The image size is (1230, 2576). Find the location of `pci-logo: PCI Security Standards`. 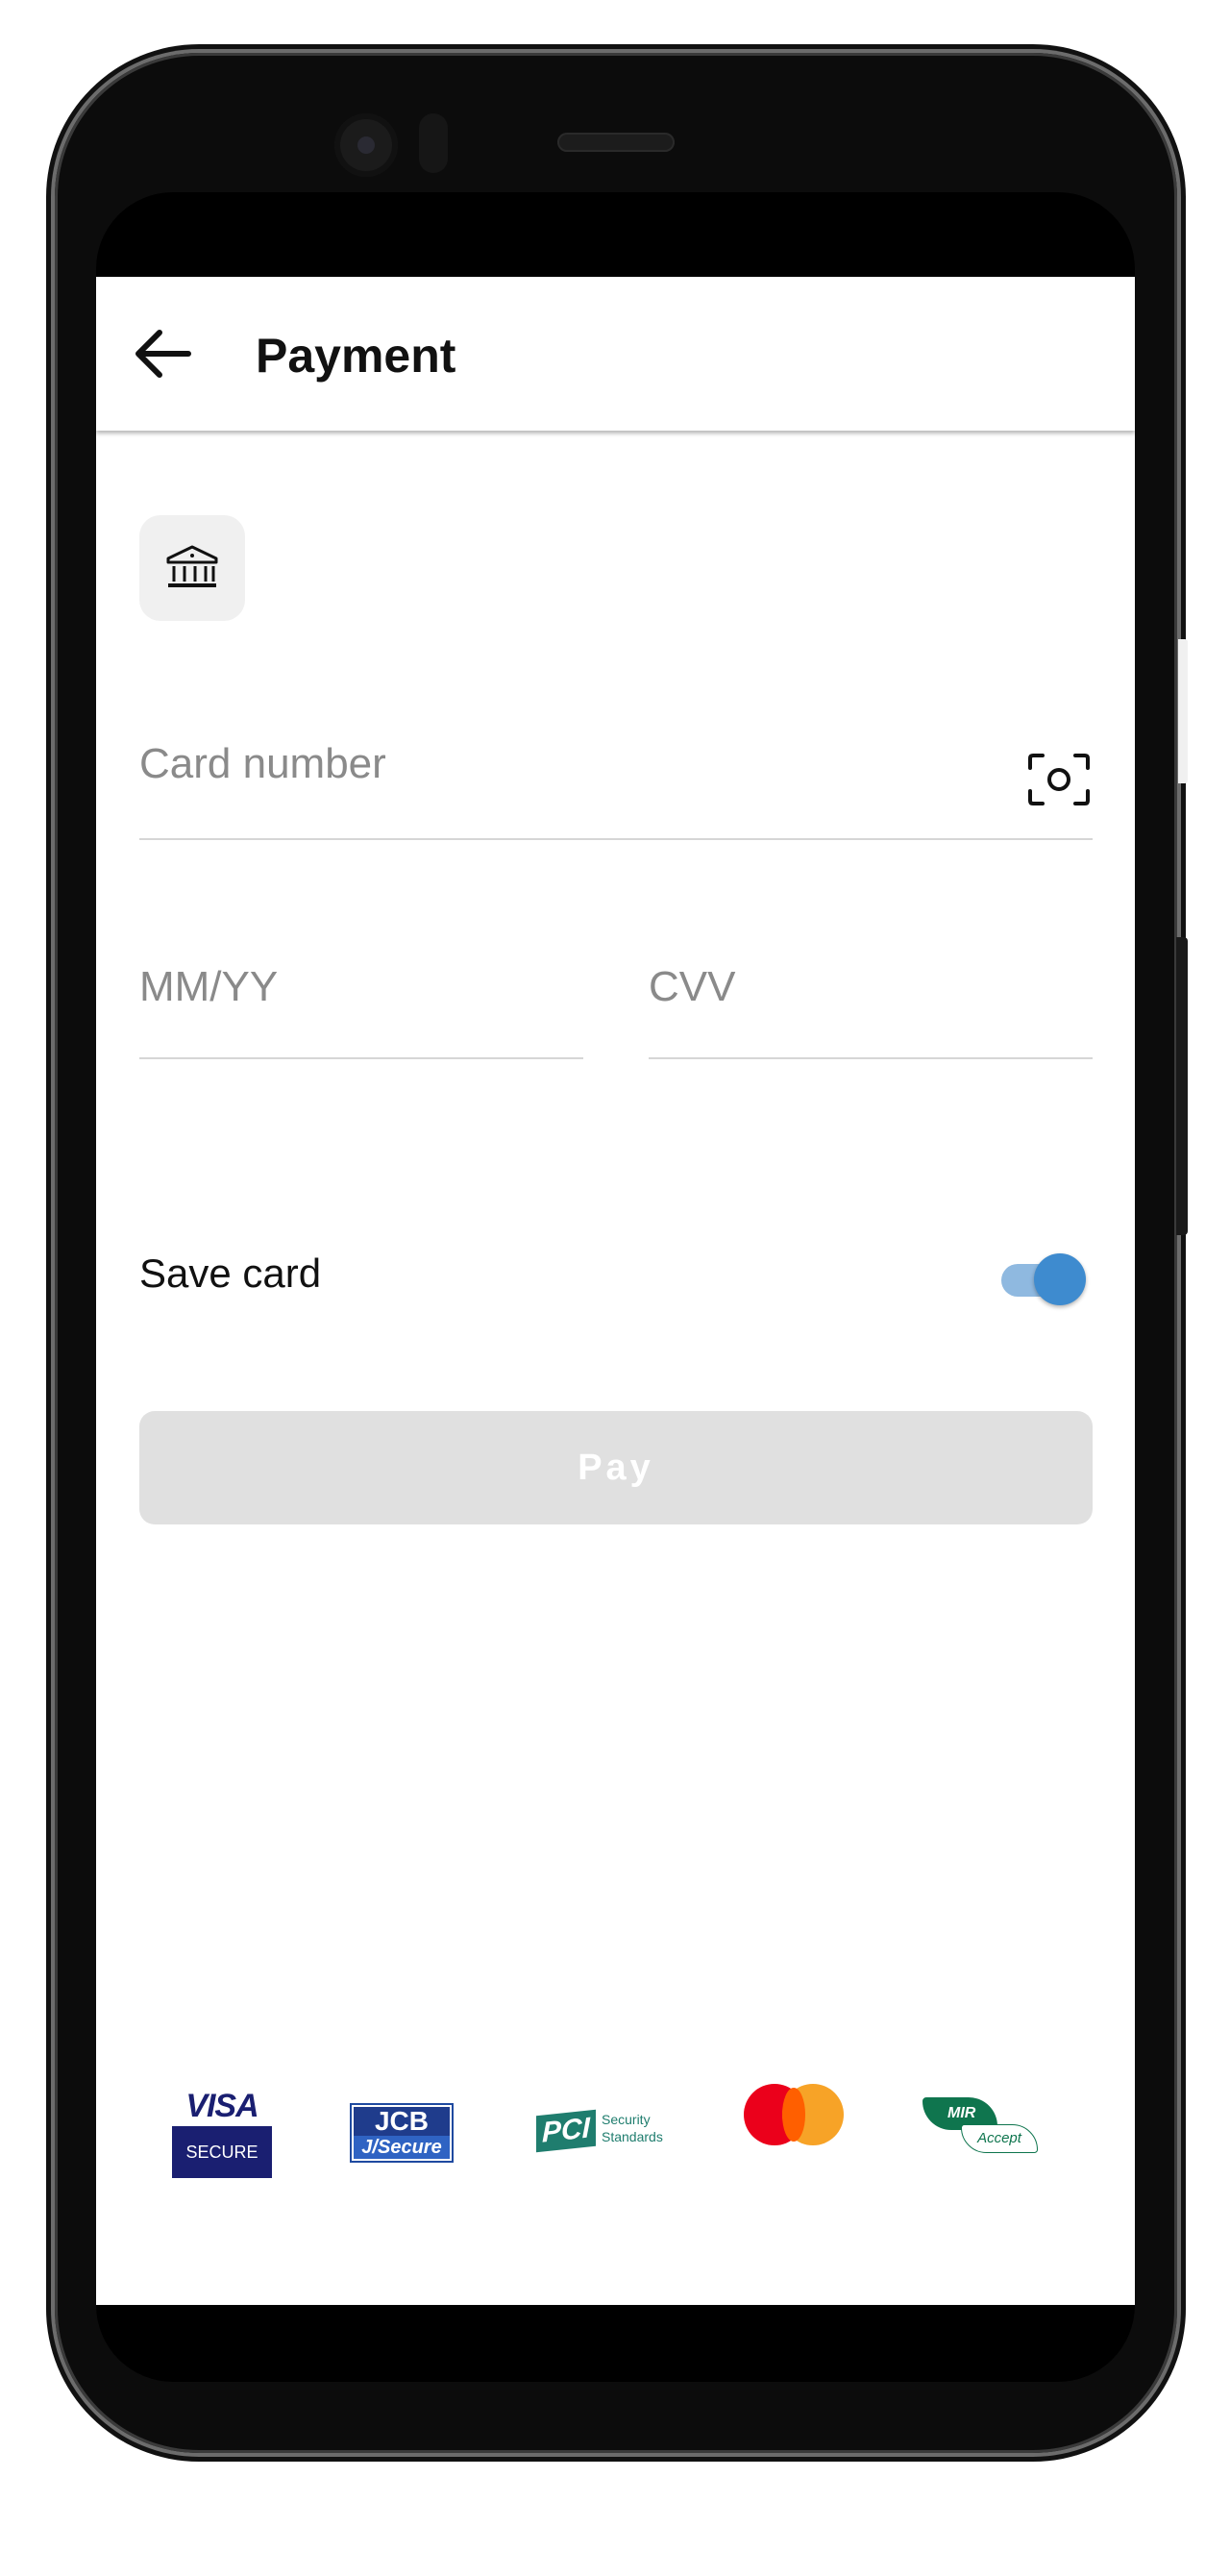

pci-logo: PCI Security Standards is located at coordinates (604, 2132).